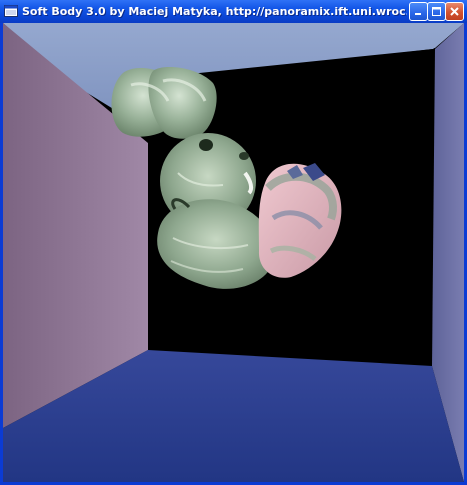  I want to click on maximize-icon, so click(436, 11).